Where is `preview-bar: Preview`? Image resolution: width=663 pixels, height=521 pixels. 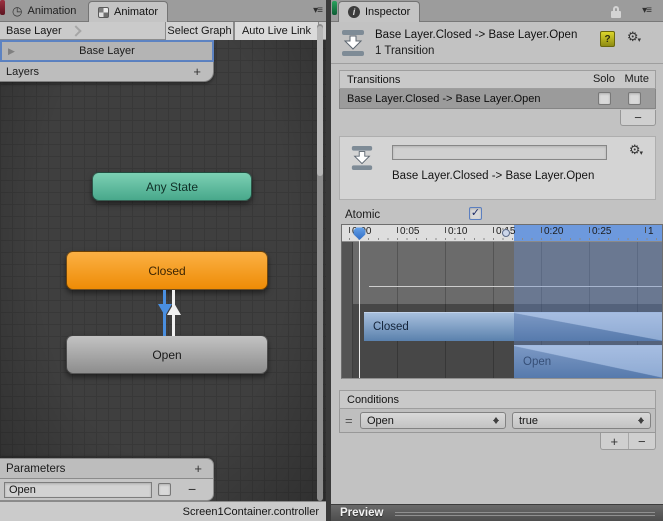 preview-bar: Preview is located at coordinates (497, 512).